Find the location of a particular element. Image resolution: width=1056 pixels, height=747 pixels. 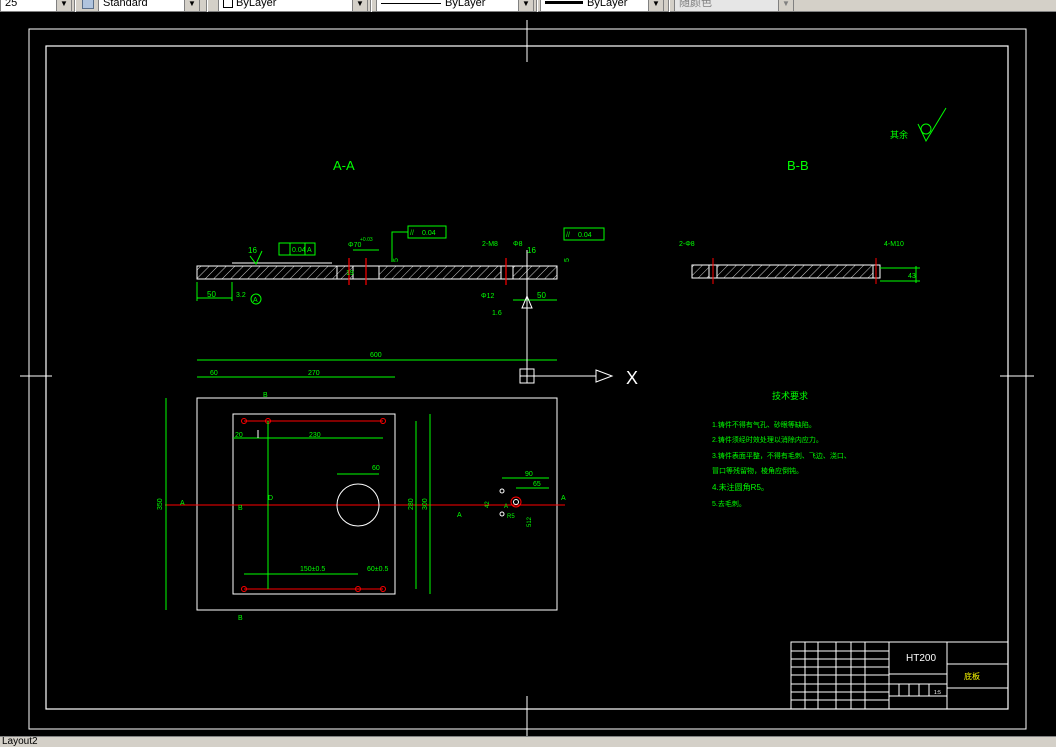

dim-plan-350: 350 is located at coordinates (160, 504).